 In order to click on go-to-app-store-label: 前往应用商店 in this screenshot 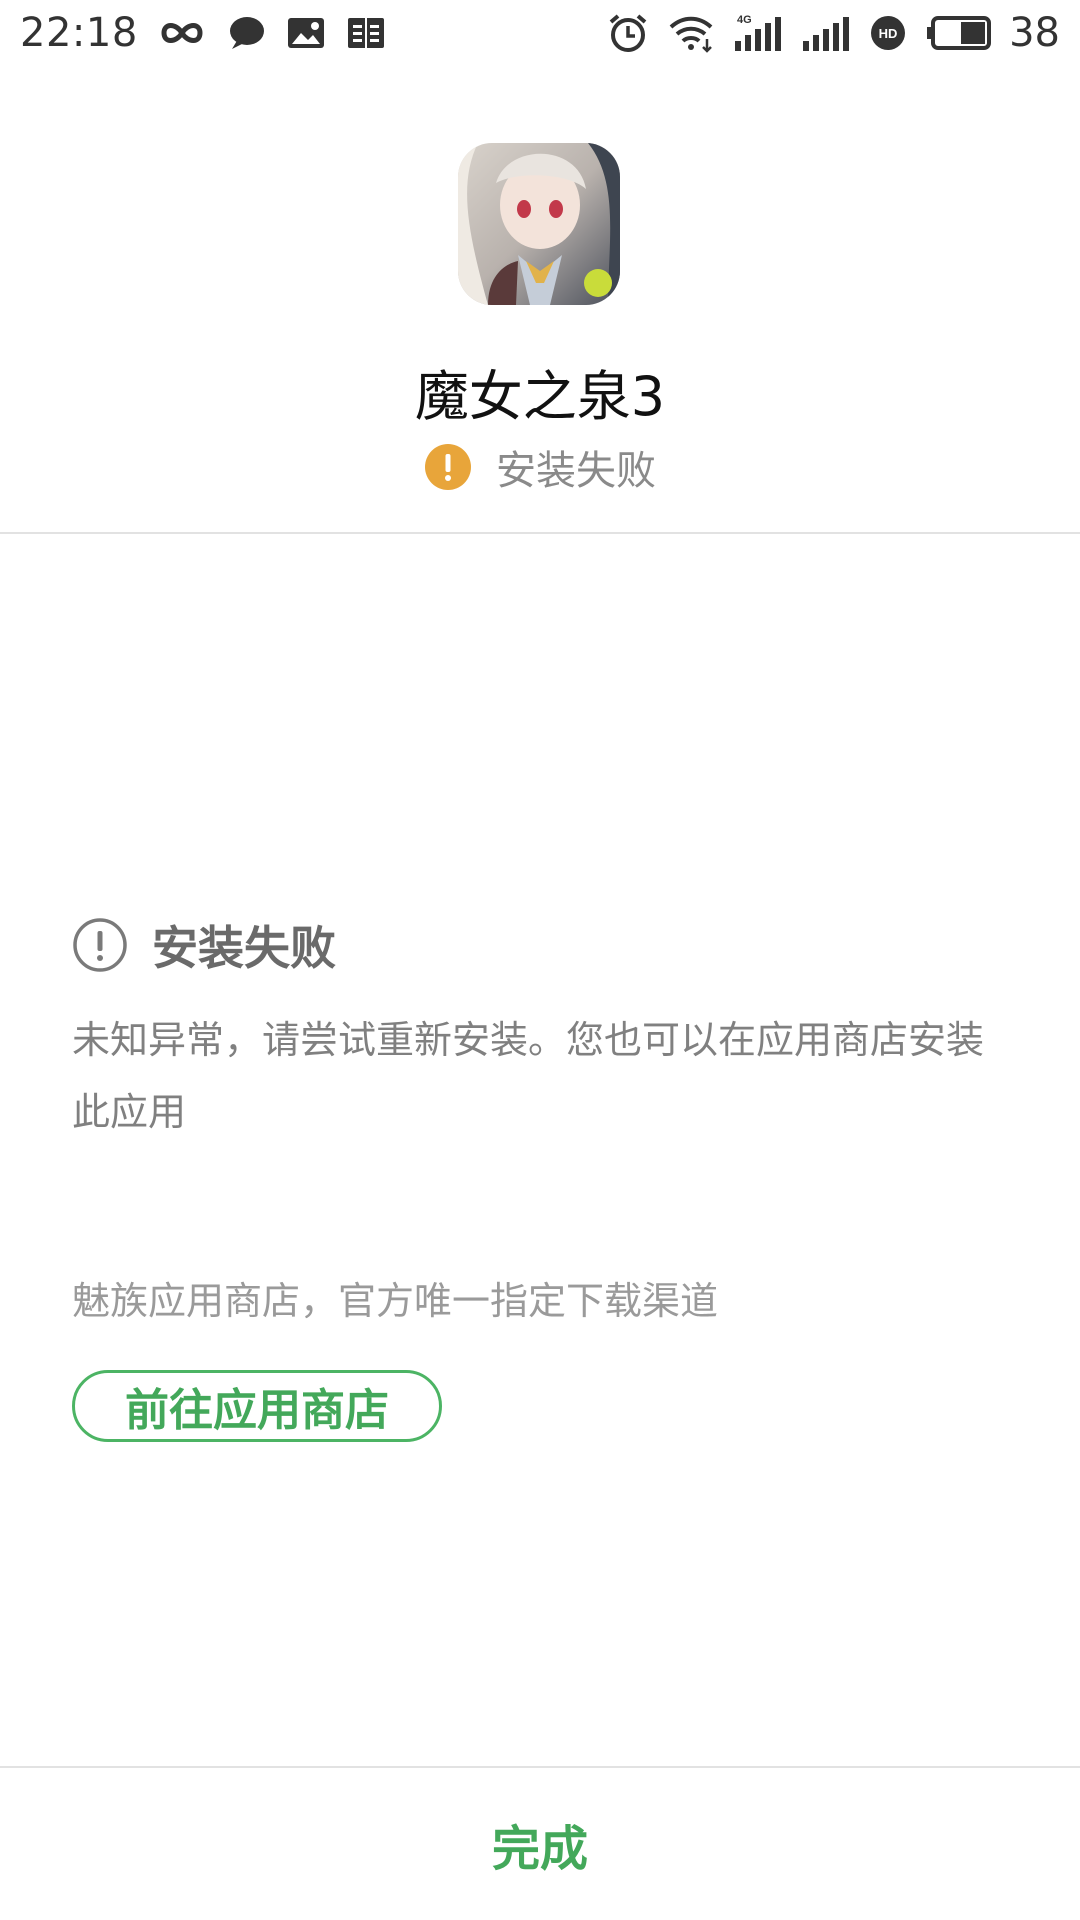, I will do `click(257, 1410)`.